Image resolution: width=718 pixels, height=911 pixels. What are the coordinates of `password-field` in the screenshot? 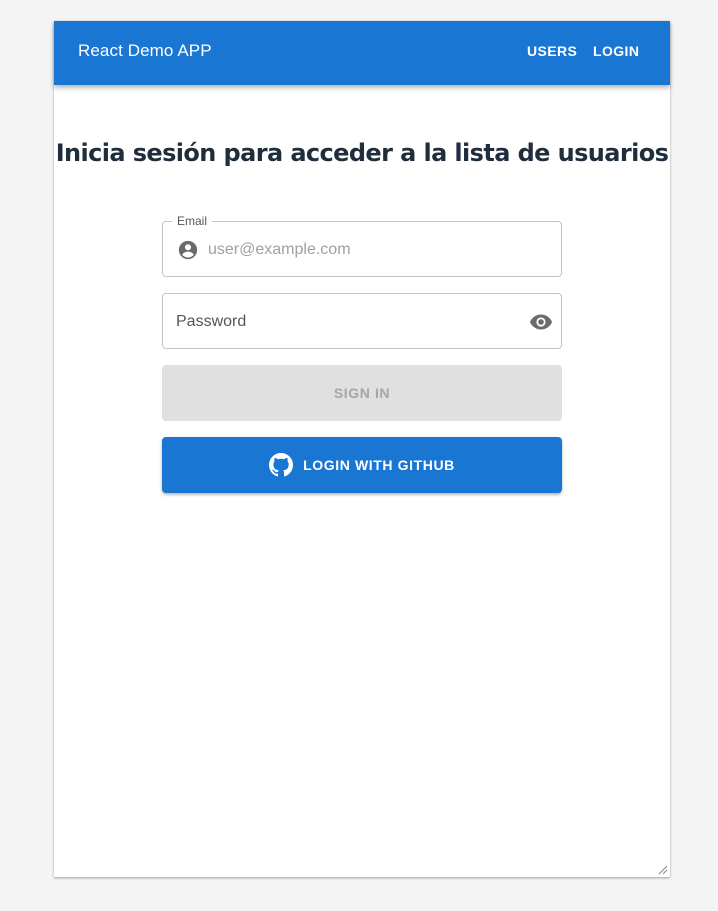 It's located at (362, 321).